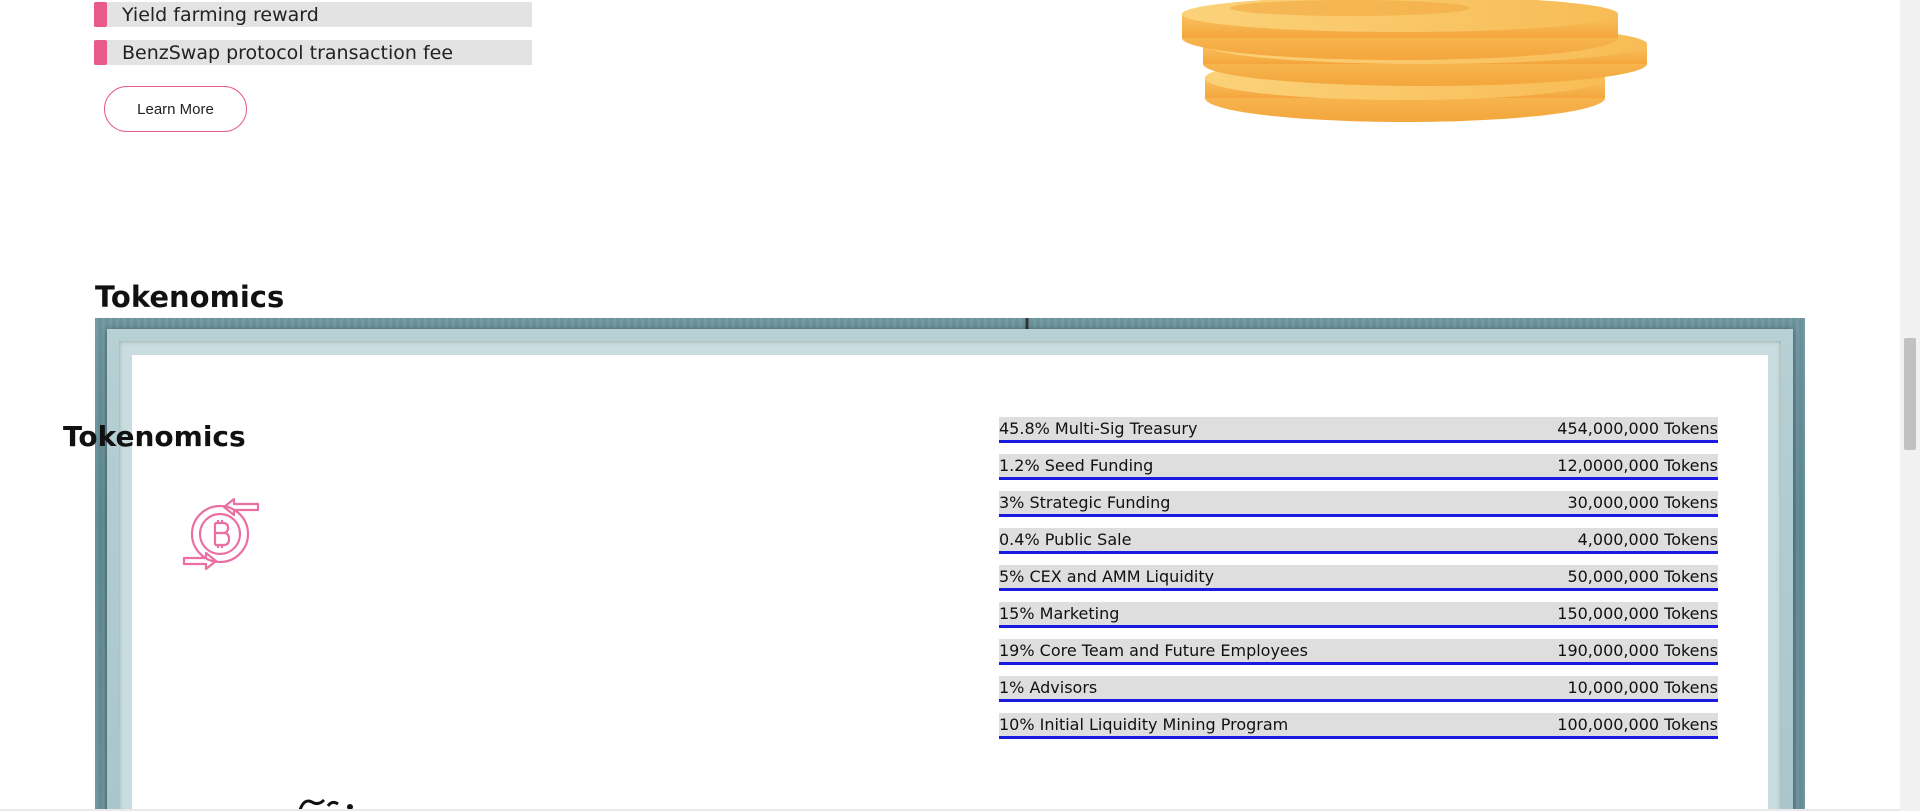 Image resolution: width=1920 pixels, height=811 pixels. Describe the element at coordinates (1059, 613) in the screenshot. I see `allocation-label: 15% Marketing` at that location.